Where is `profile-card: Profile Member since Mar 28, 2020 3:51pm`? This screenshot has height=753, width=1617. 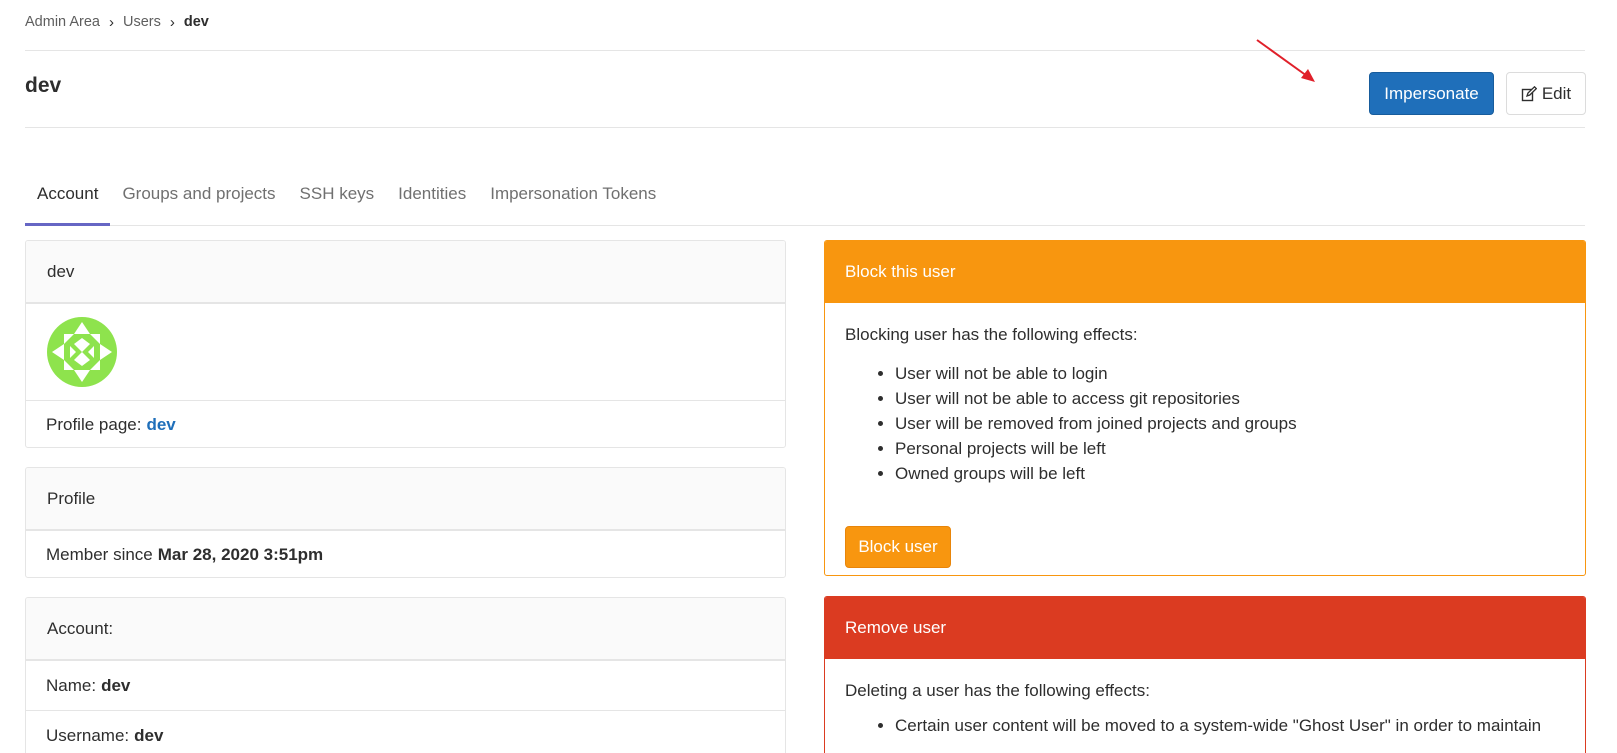
profile-card: Profile Member since Mar 28, 2020 3:51pm is located at coordinates (405, 522).